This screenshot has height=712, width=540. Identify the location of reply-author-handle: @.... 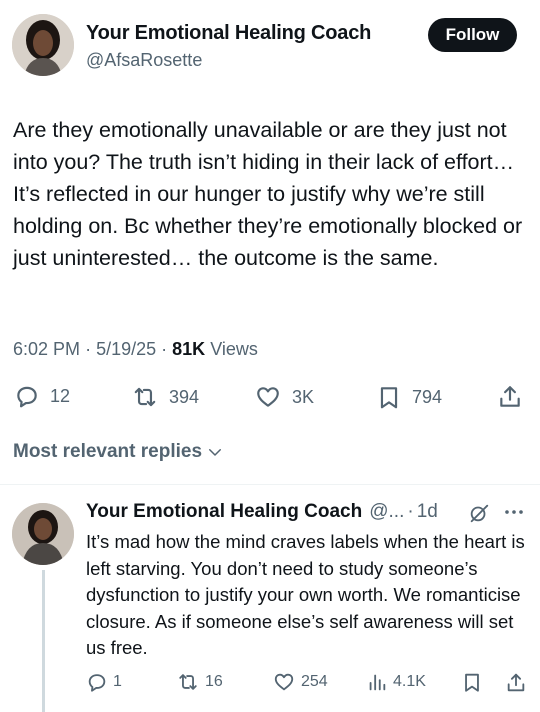
(386, 512).